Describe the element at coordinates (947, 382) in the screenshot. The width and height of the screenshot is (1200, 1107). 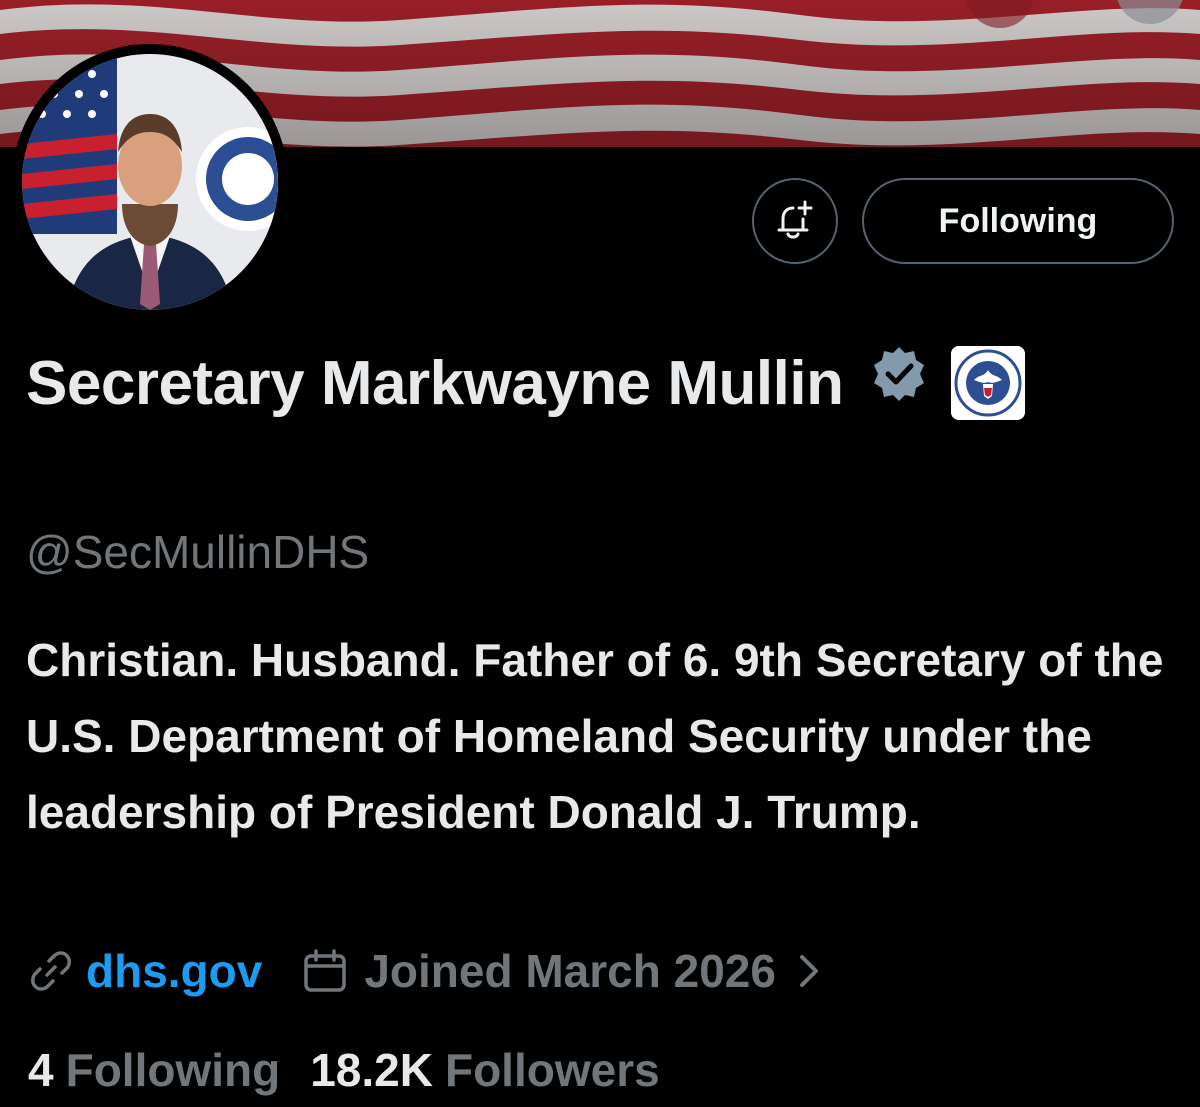
I see `name-badges` at that location.